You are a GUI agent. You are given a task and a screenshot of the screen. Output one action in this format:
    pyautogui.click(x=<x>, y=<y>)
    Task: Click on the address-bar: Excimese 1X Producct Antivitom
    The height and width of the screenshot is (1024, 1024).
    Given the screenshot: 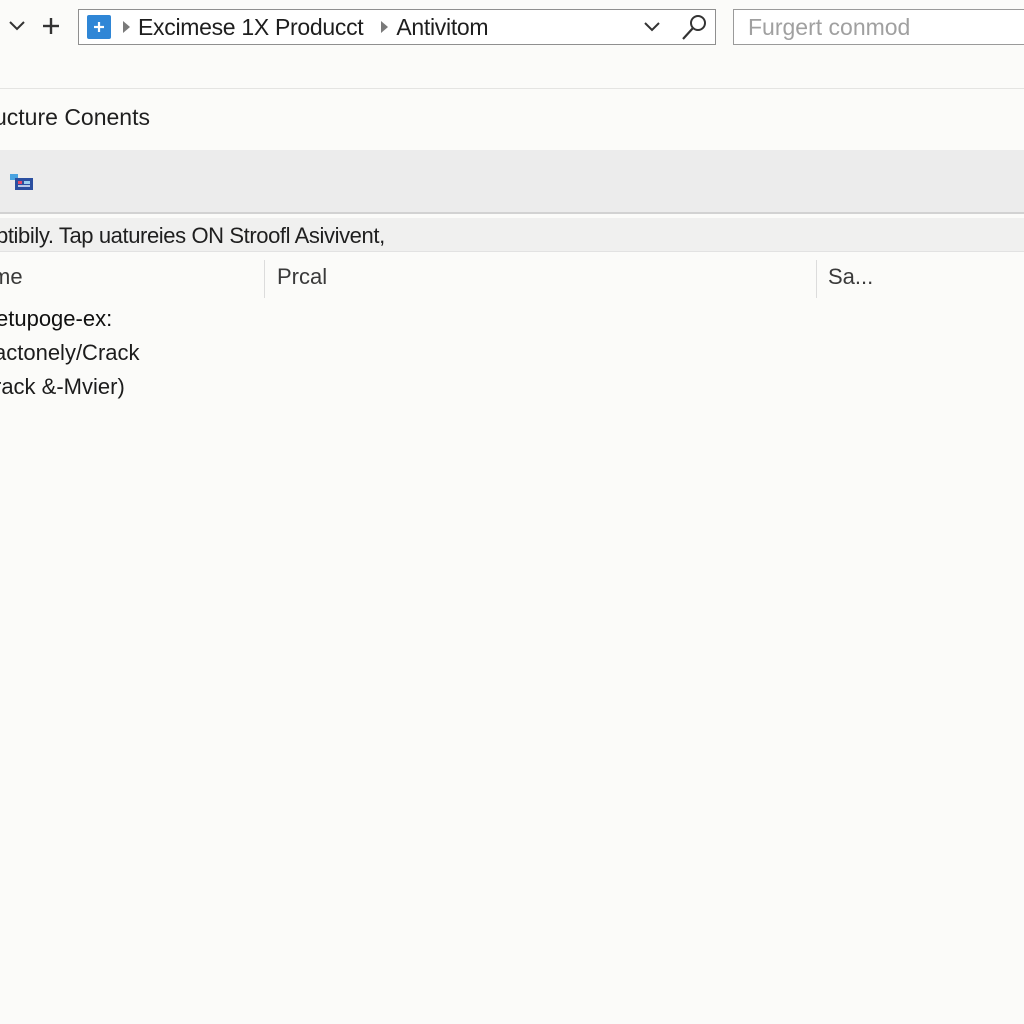 What is the action you would take?
    pyautogui.click(x=397, y=27)
    